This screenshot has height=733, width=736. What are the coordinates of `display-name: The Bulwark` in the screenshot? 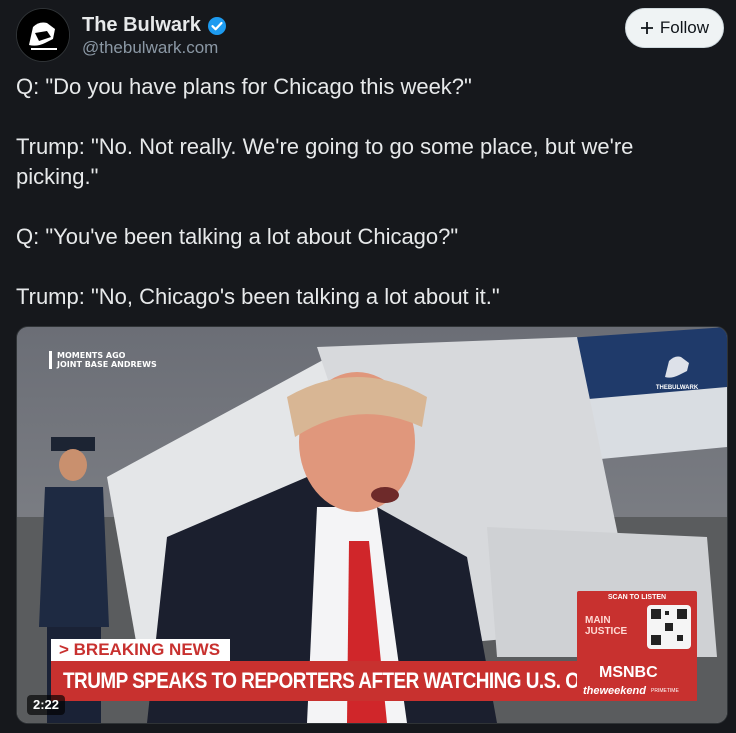 It's located at (141, 25).